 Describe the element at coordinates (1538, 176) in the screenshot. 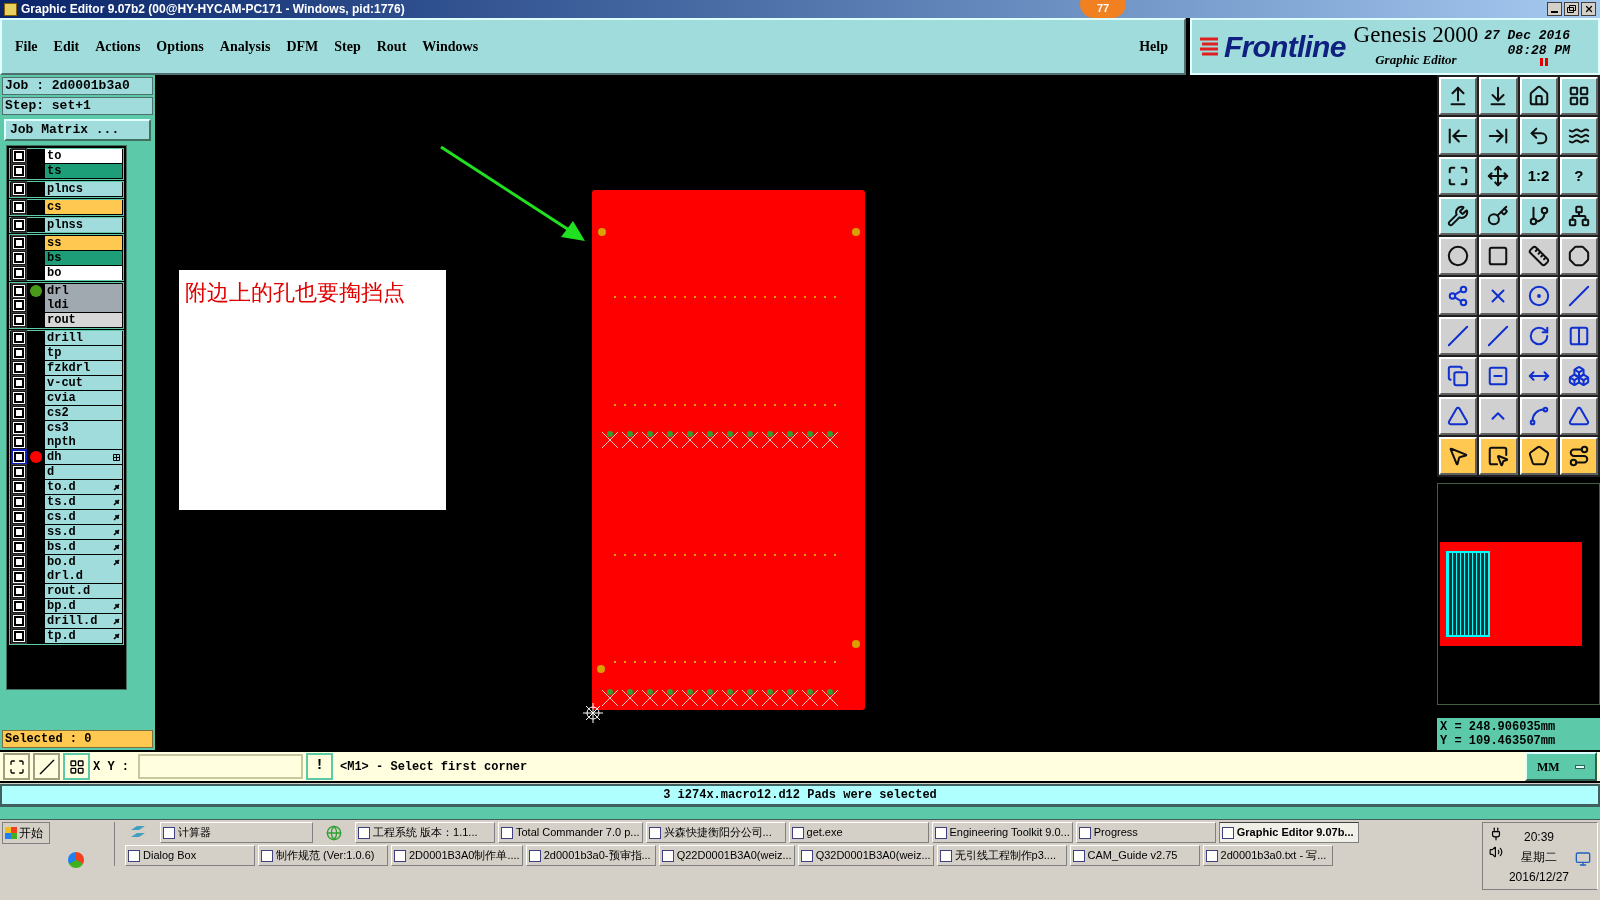

I see `toolbar-button: 1:2` at that location.